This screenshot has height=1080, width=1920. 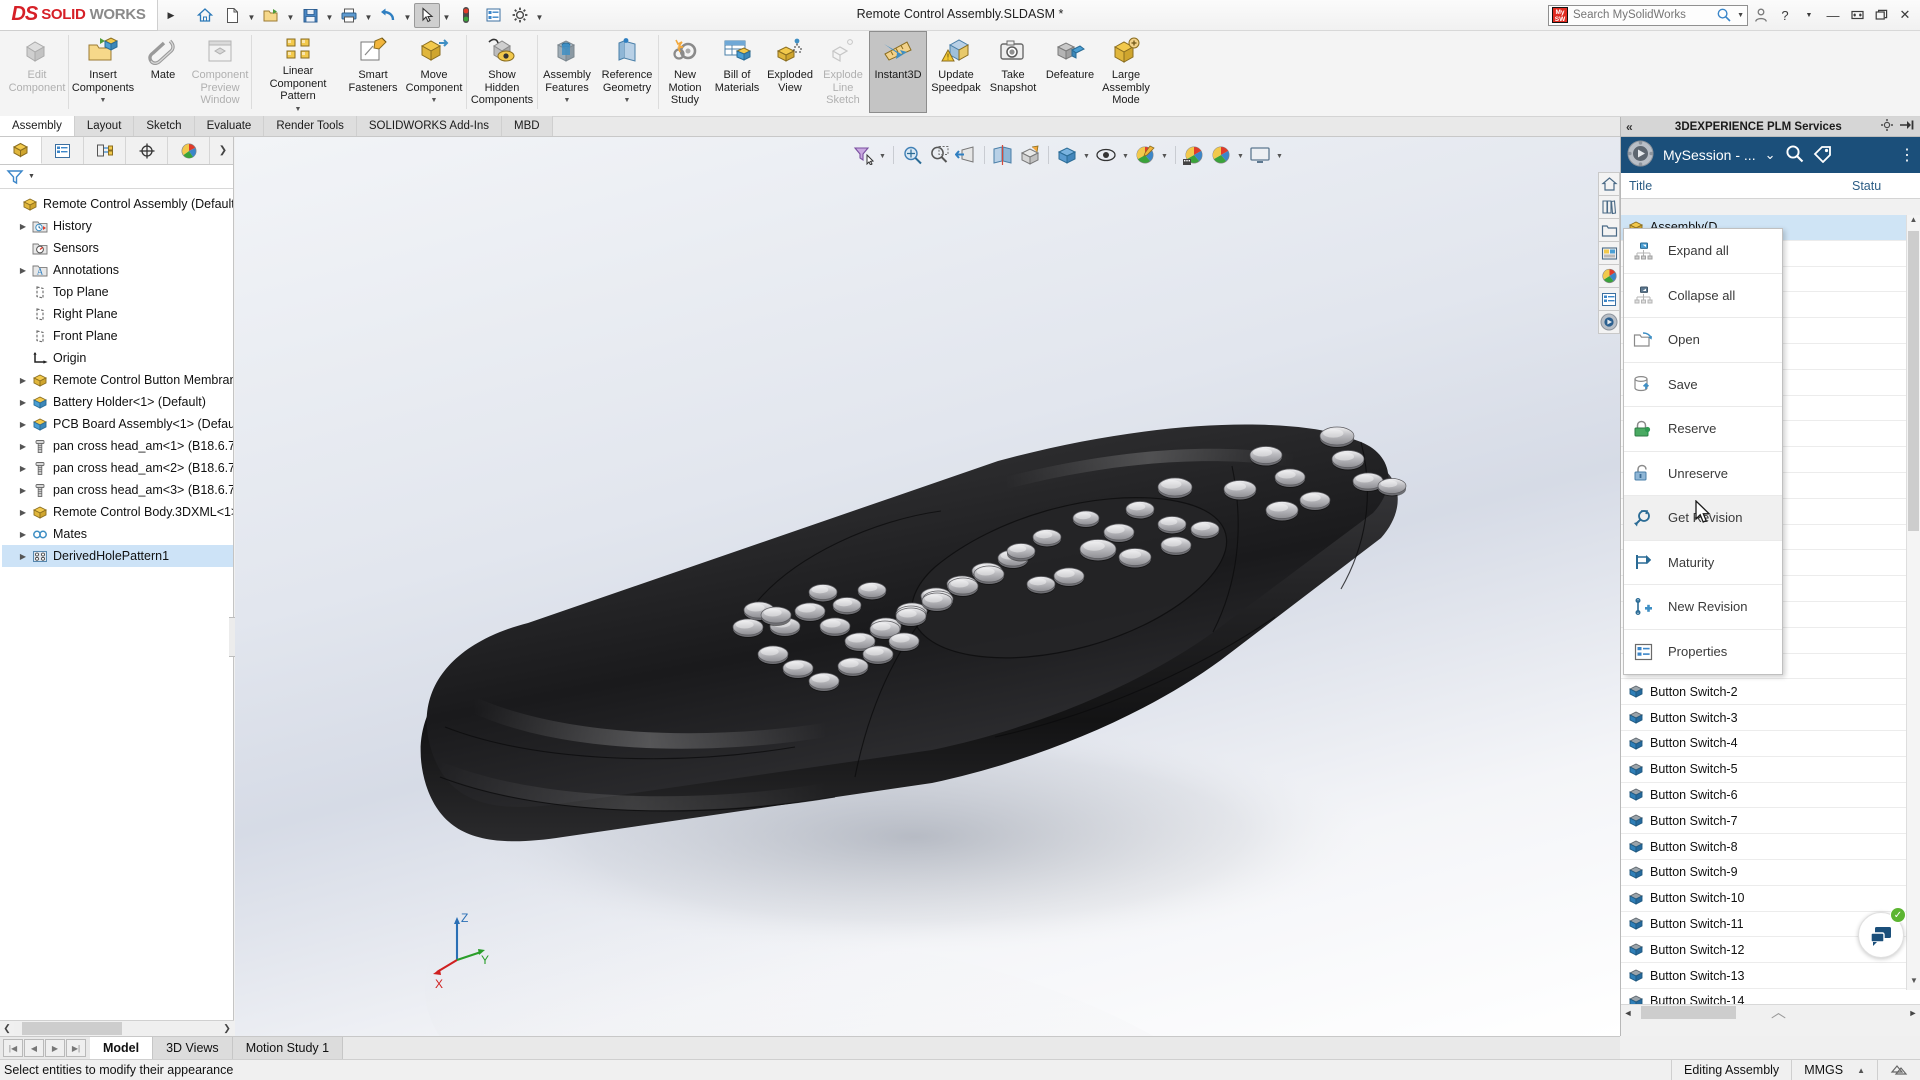 I want to click on tree-node: ▶ pan cross head_am<3> (B18.6.7M, so click(x=117, y=490).